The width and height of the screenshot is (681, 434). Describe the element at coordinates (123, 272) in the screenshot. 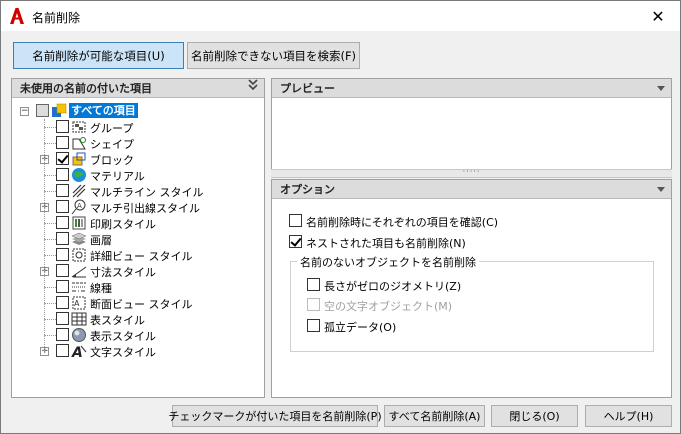

I see `tree-item-label: 寸法スタイル` at that location.